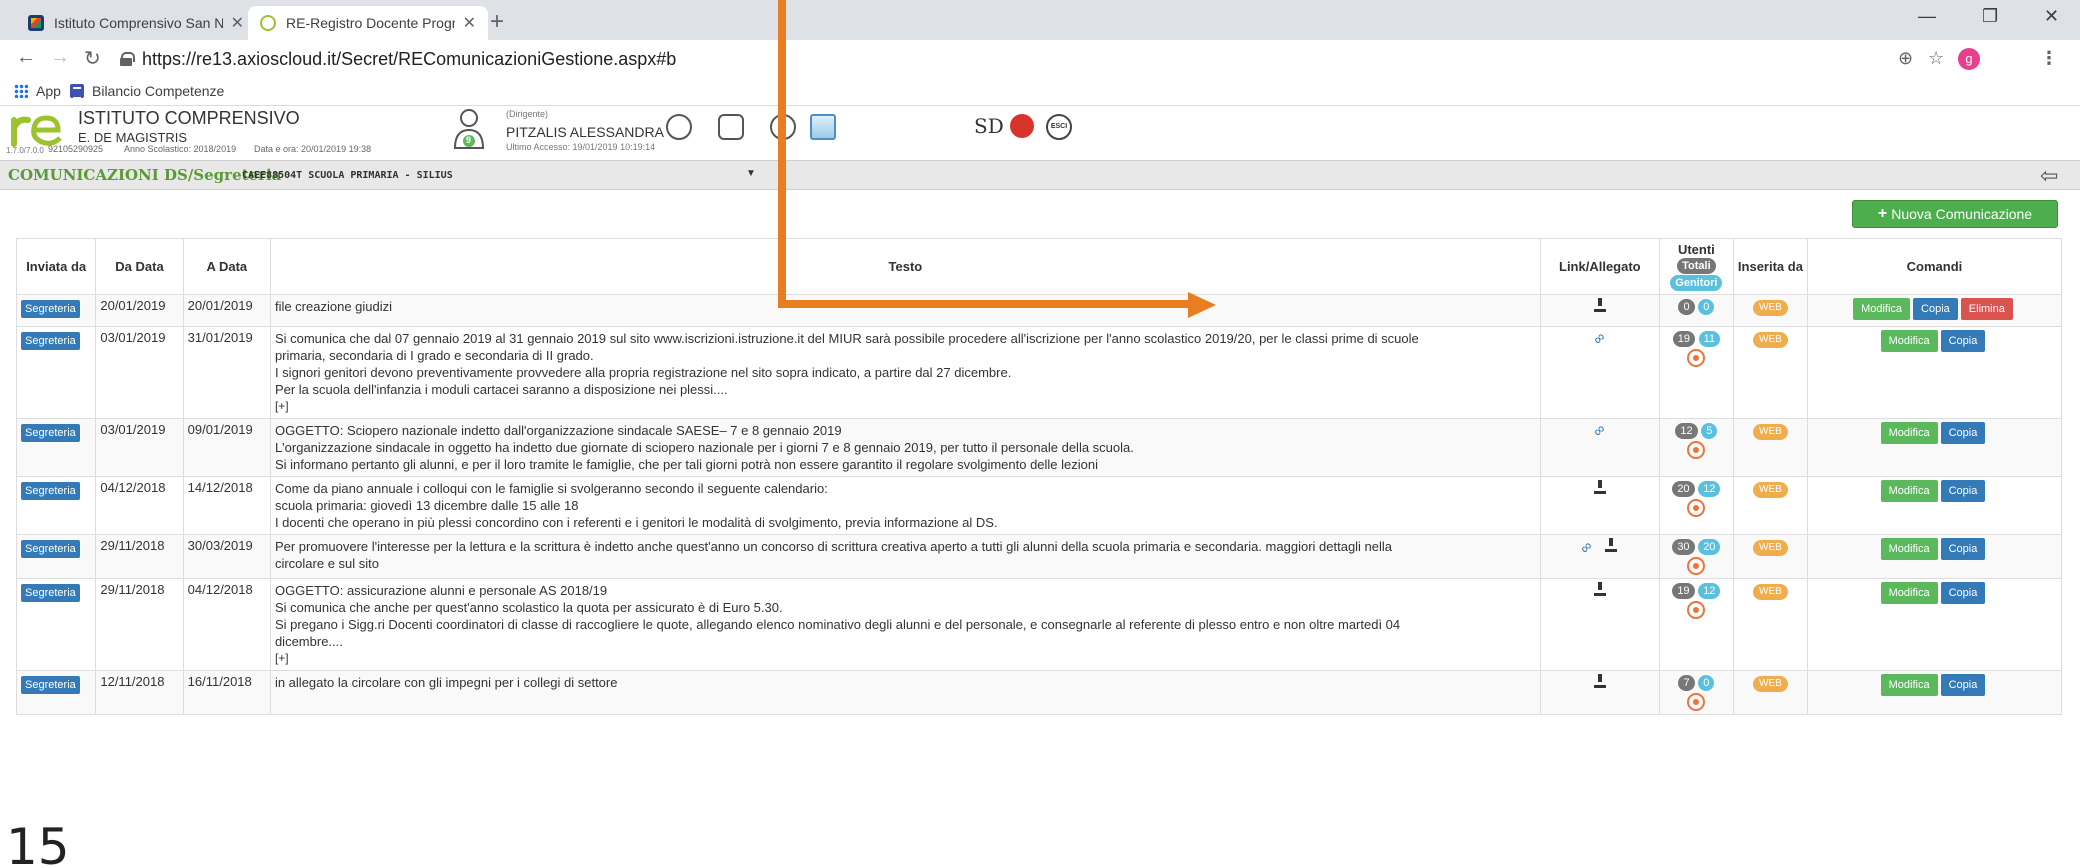 The width and height of the screenshot is (2080, 868). Describe the element at coordinates (326, 563) in the screenshot. I see `row-text-line: circolare e sul sito` at that location.